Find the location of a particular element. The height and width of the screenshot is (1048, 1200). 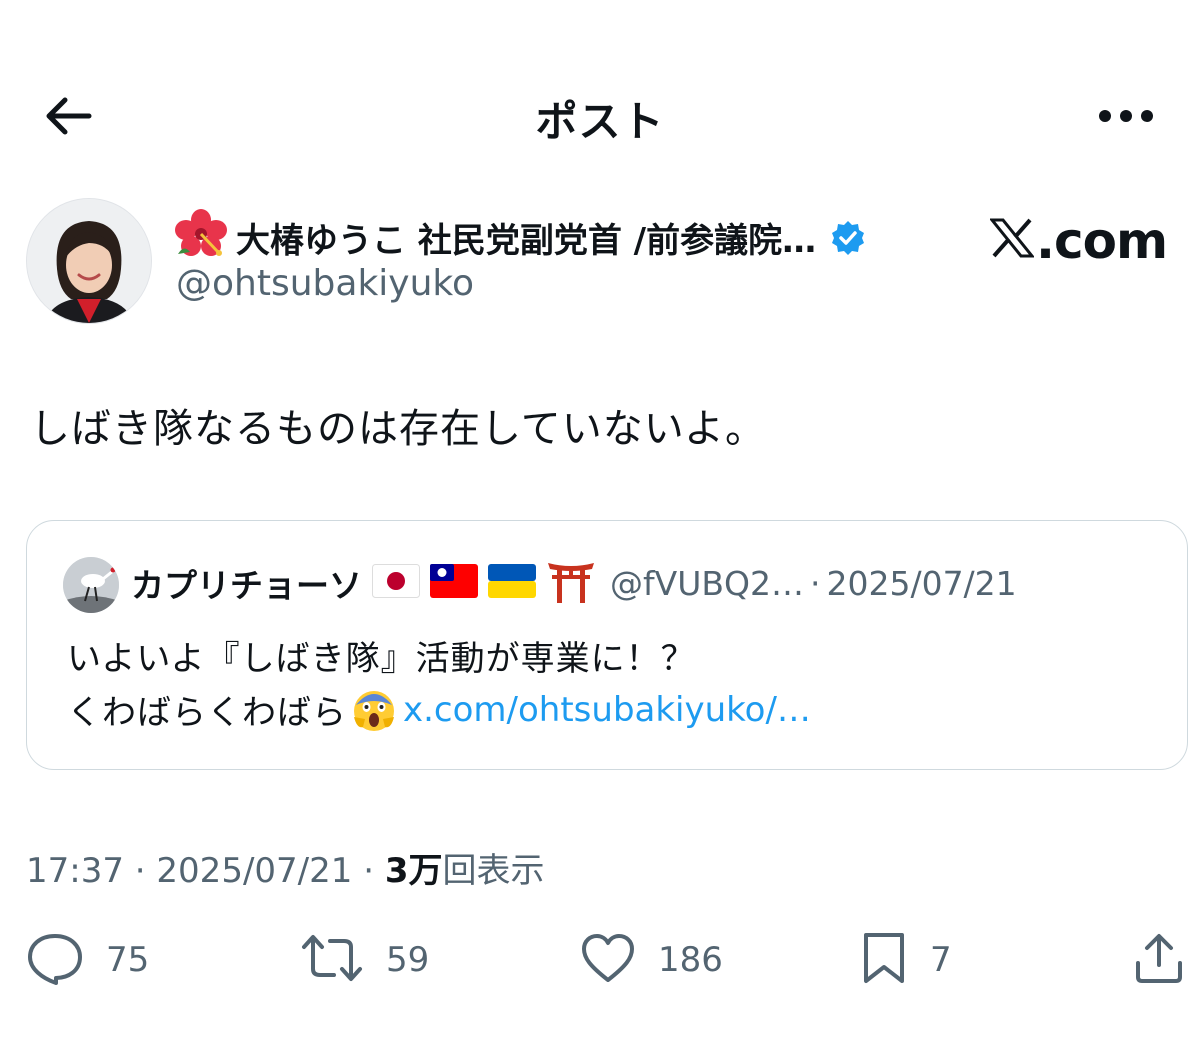

screaming-face-icon is located at coordinates (374, 710).